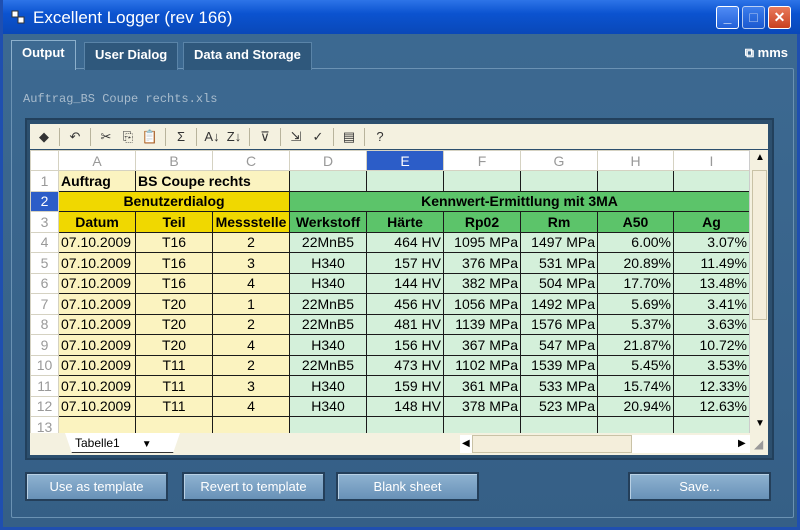 The height and width of the screenshot is (530, 800). What do you see at coordinates (44, 386) in the screenshot?
I see `row-header: 11` at bounding box center [44, 386].